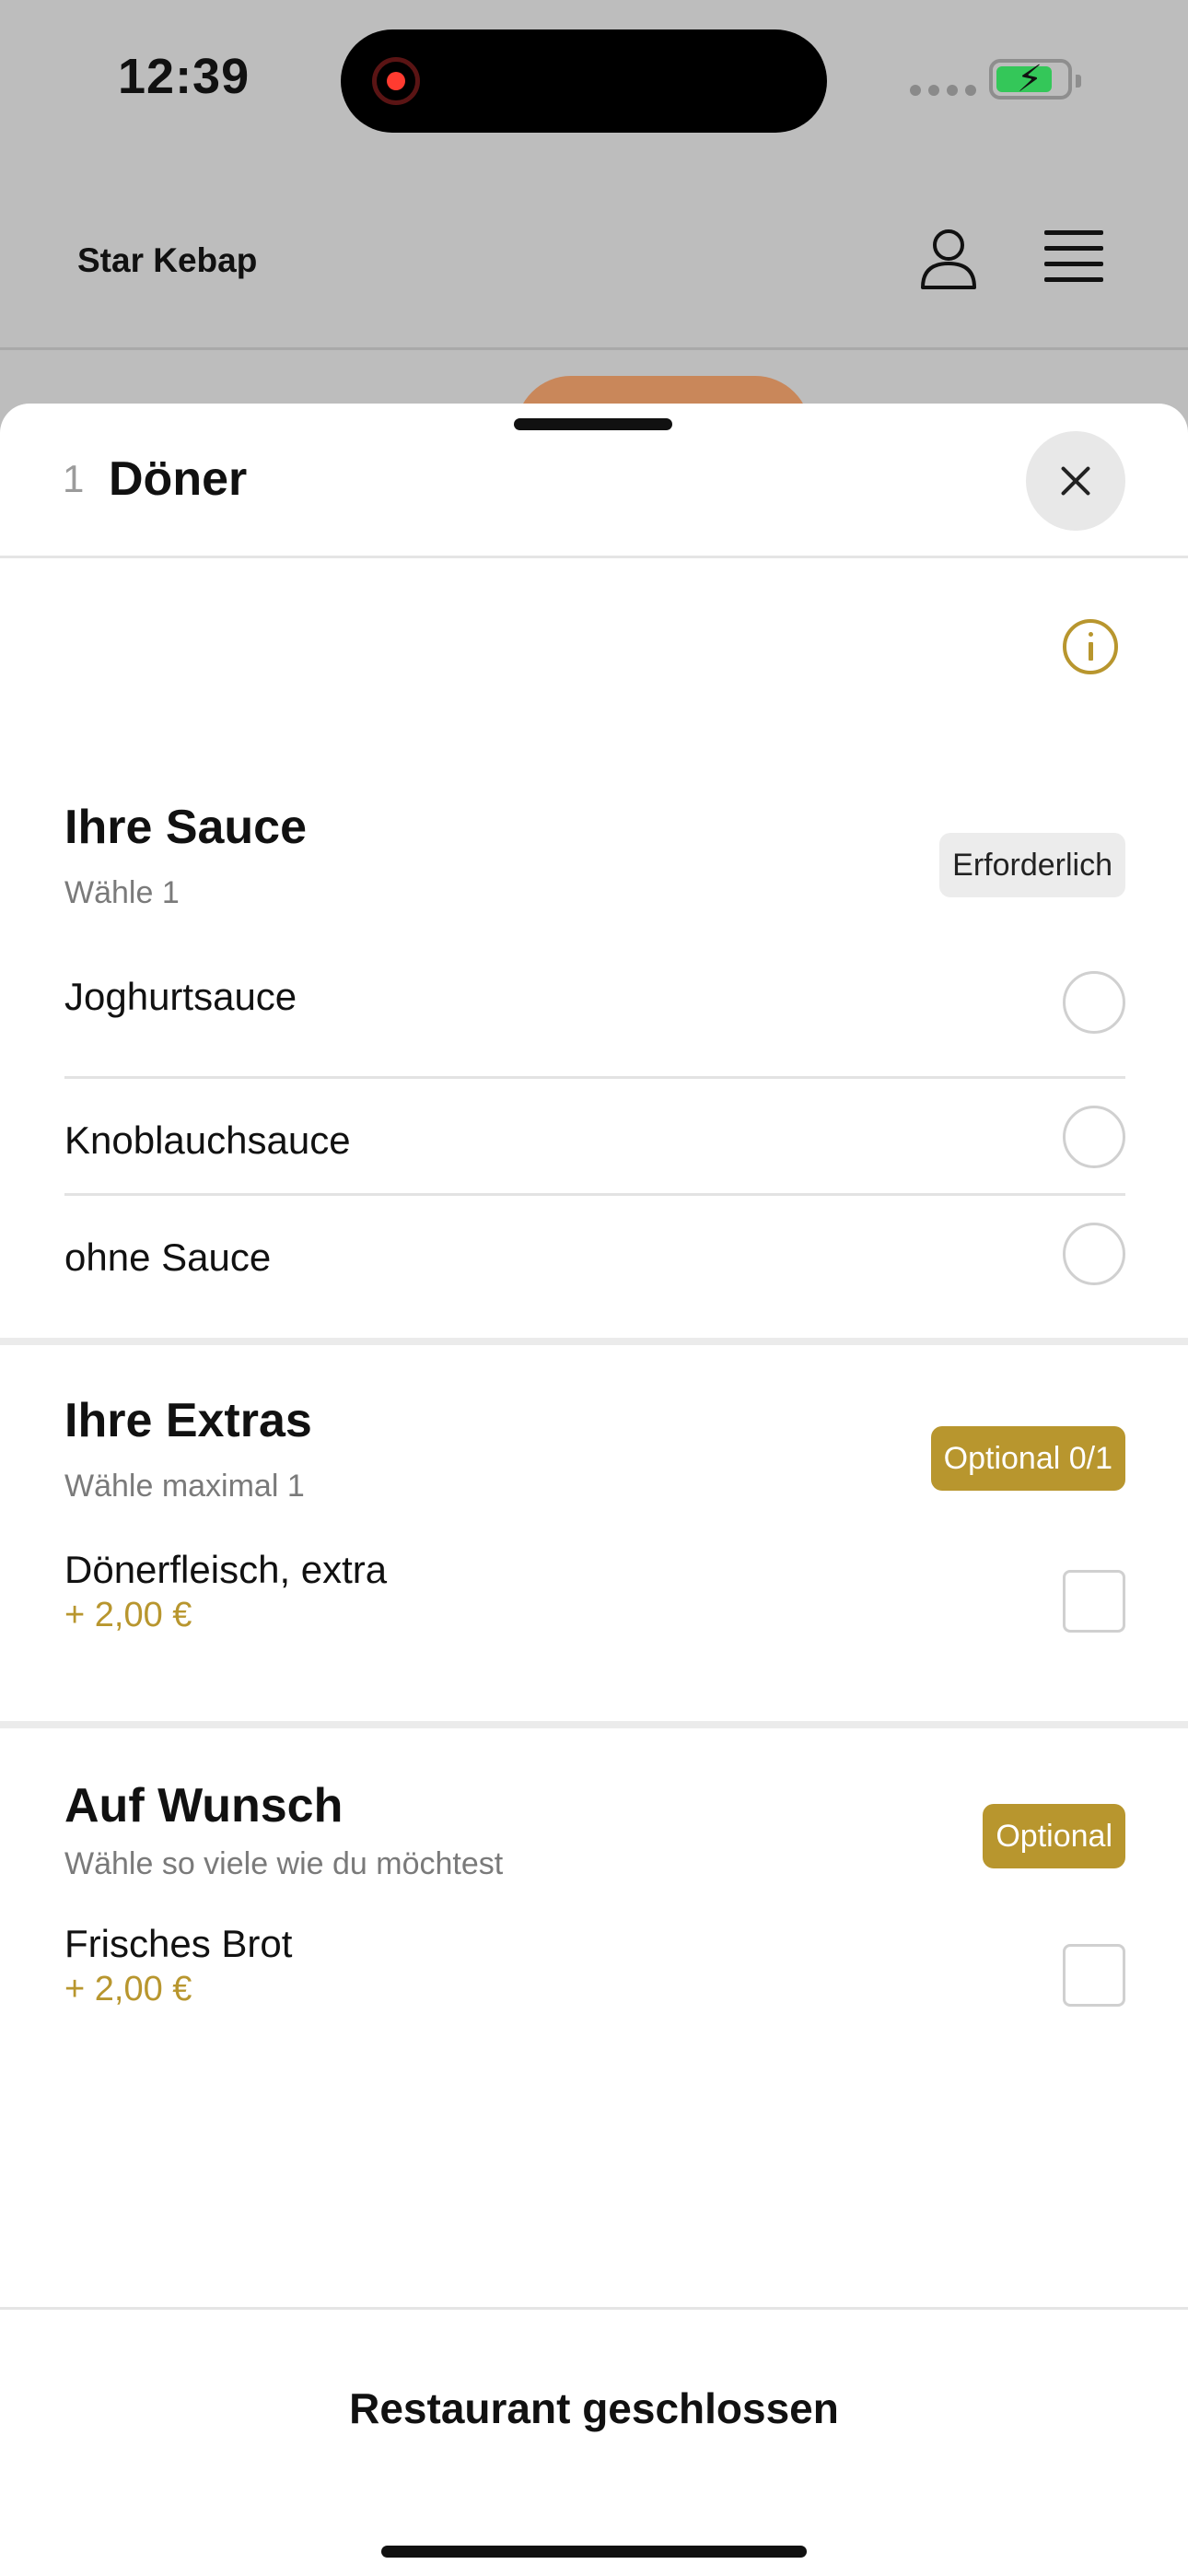 Image resolution: width=1188 pixels, height=2576 pixels. I want to click on optional-badge: Optional 0/1, so click(1027, 1458).